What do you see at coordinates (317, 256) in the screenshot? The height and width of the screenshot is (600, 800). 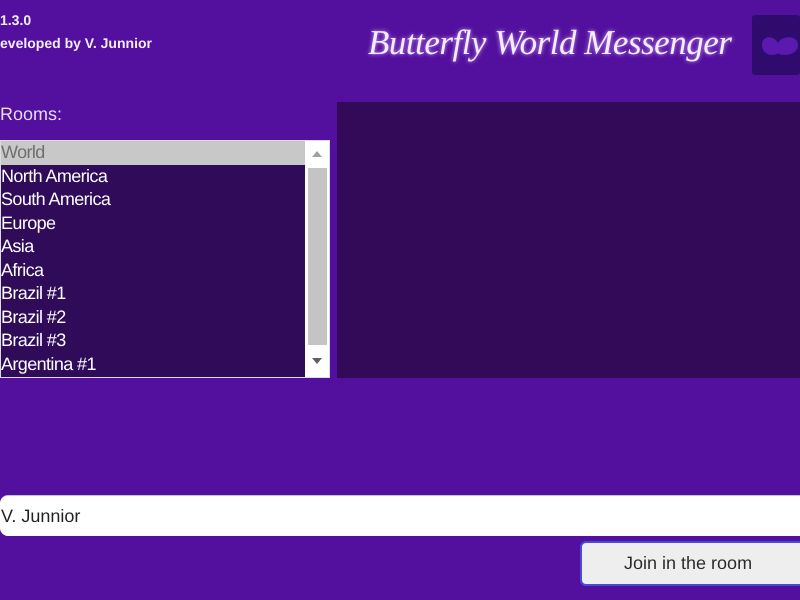 I see `scrollbar-thumb` at bounding box center [317, 256].